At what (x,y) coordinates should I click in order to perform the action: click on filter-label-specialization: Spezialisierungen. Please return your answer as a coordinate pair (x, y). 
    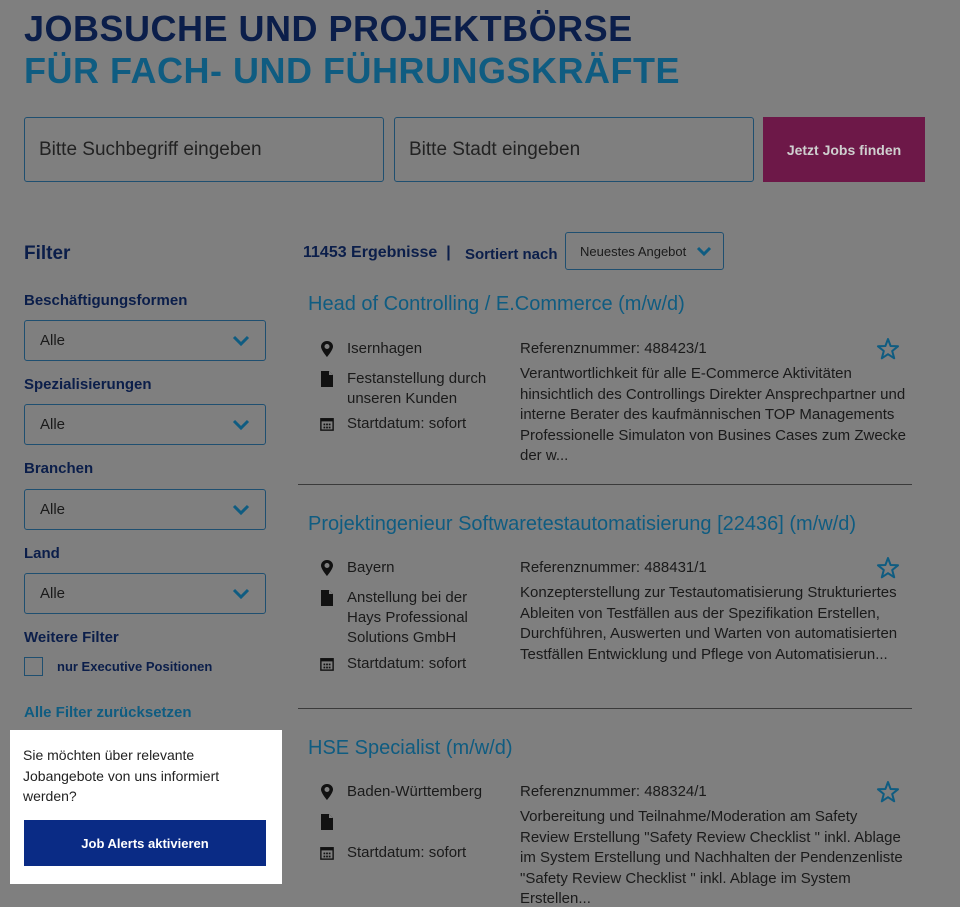
    Looking at the image, I should click on (88, 384).